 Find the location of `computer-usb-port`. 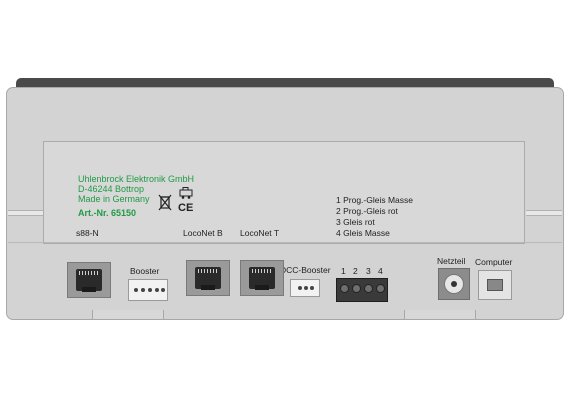

computer-usb-port is located at coordinates (495, 285).